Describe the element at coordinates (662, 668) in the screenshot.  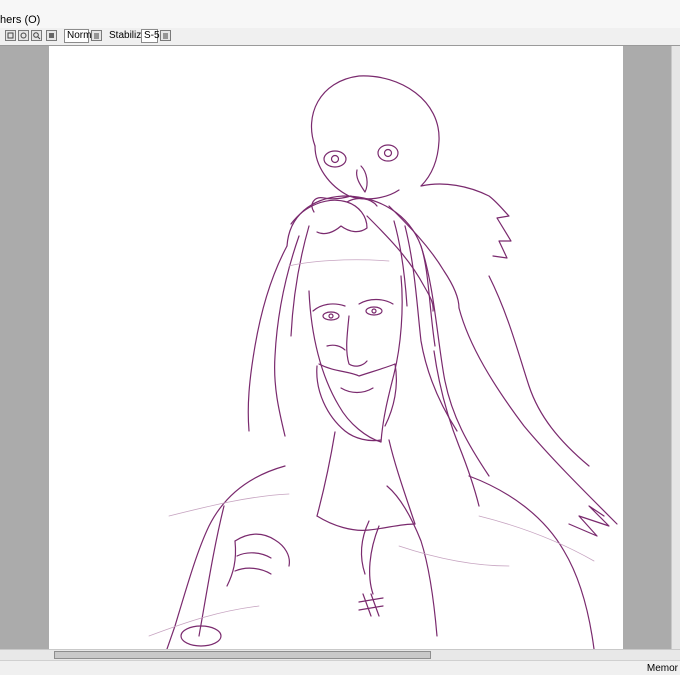
I see `memory-label: Memor` at that location.